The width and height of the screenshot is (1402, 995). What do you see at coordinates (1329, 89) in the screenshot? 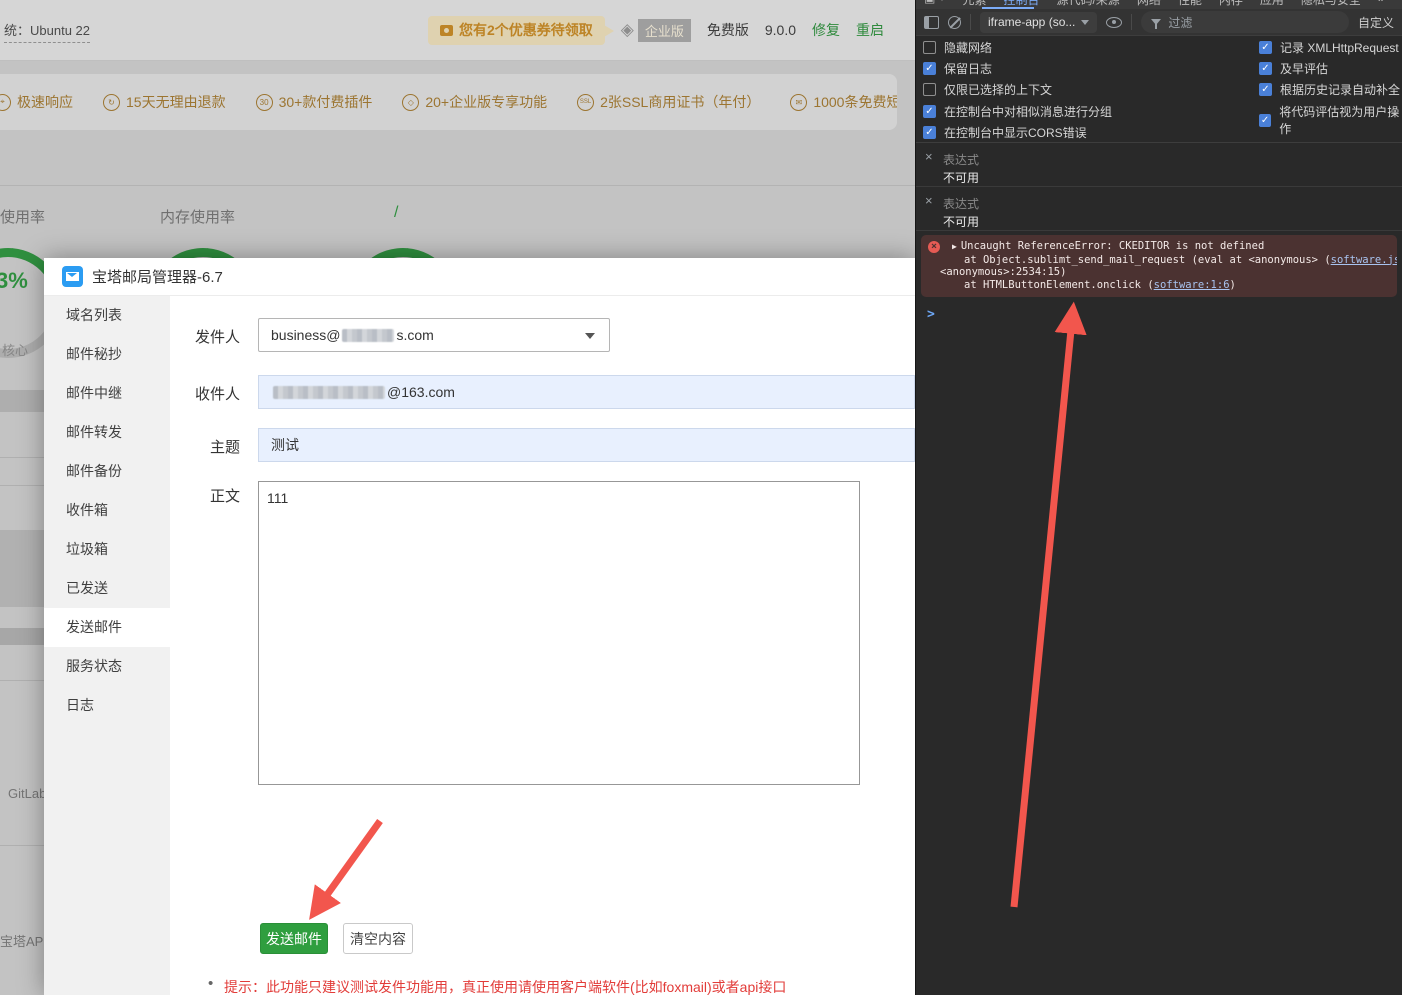
I see `setting-autocomplete-history: ✓ 根据历史记录自动补全` at bounding box center [1329, 89].